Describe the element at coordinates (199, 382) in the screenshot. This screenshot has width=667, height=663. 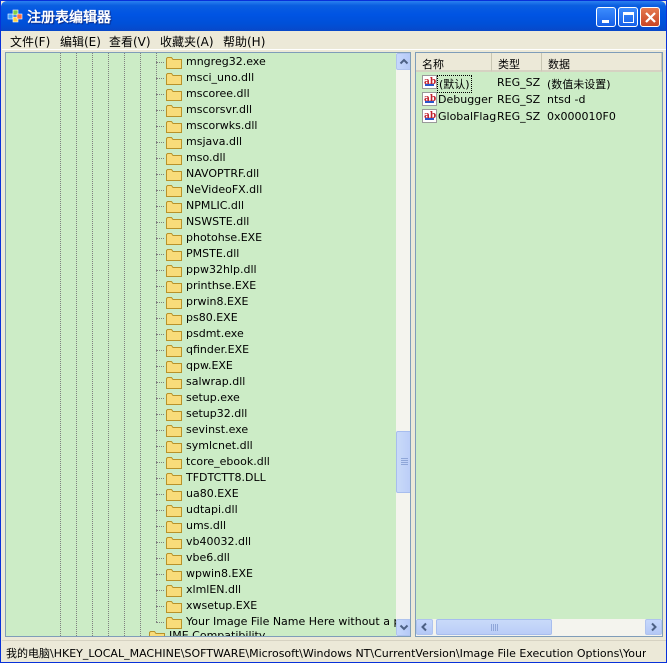
I see `tree-item: salwrap.dll` at that location.